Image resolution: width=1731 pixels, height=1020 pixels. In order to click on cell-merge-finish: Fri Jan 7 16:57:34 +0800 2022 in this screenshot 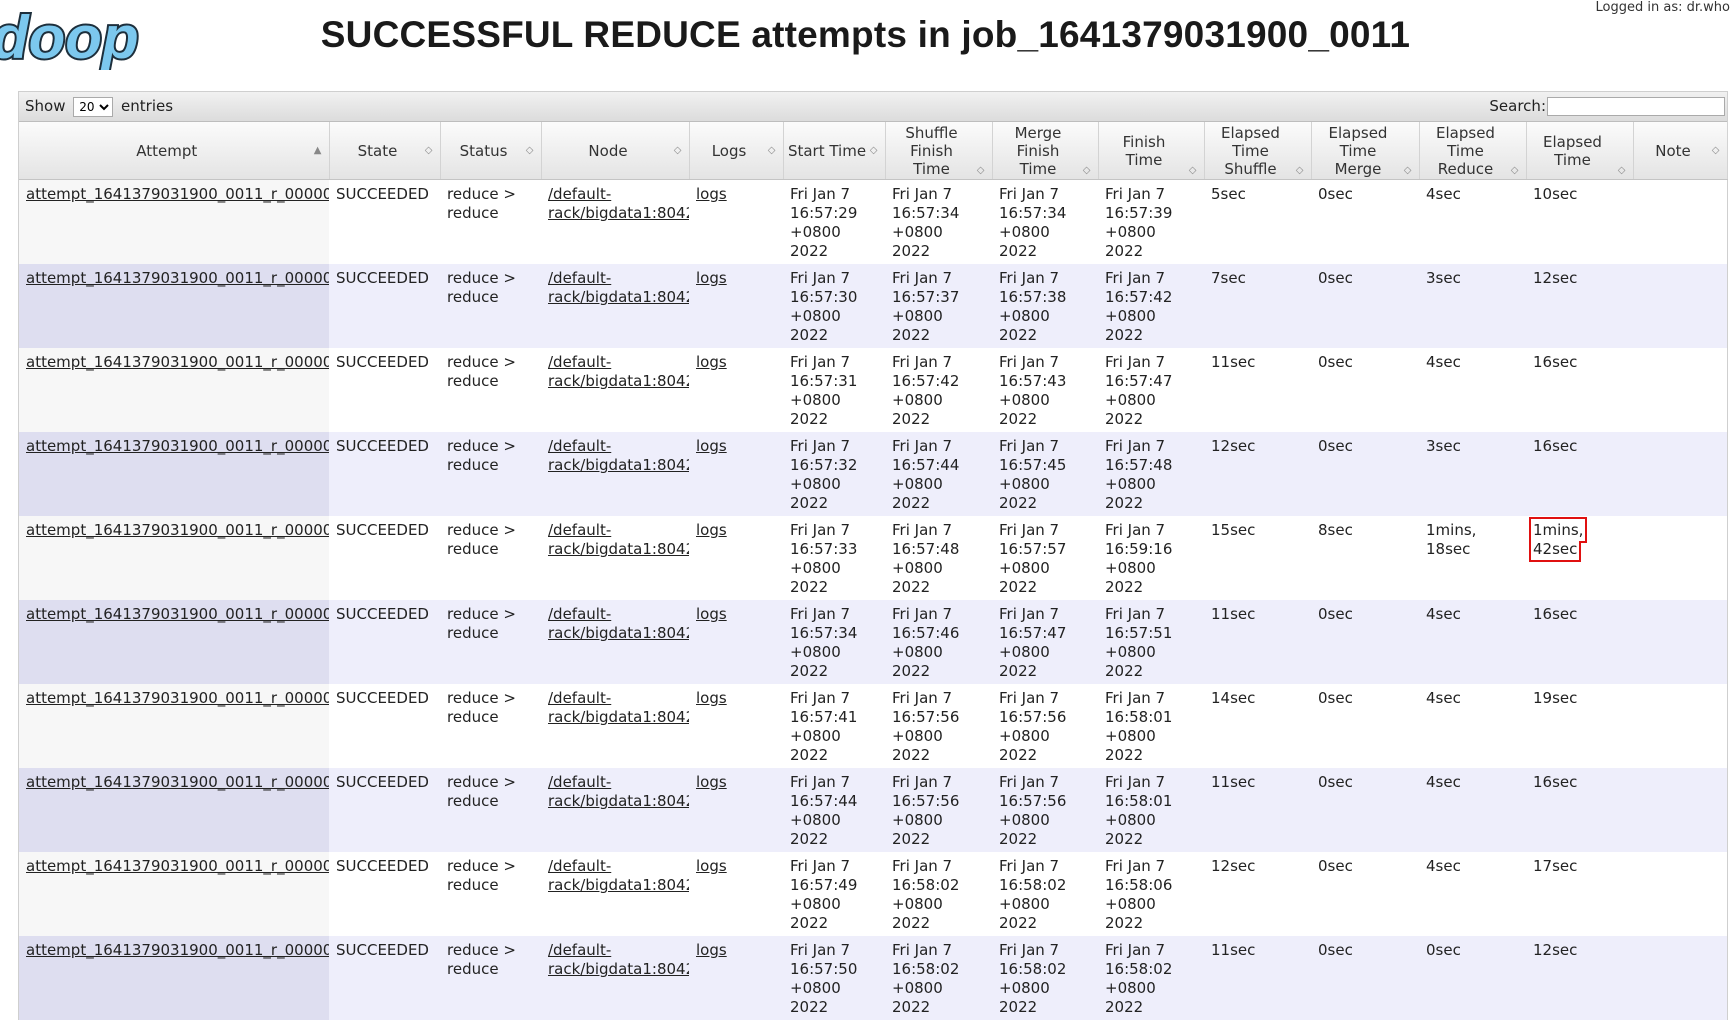, I will do `click(1045, 222)`.